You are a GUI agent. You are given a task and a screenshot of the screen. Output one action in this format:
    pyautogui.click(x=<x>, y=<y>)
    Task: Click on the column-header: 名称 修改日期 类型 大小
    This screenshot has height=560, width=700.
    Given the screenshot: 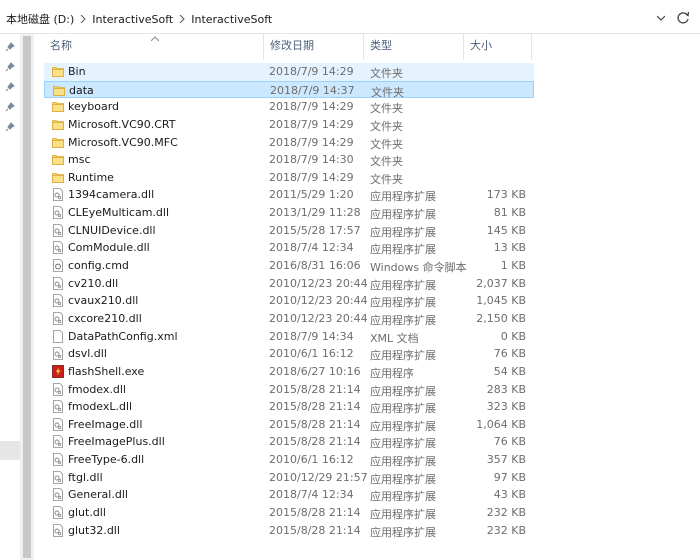 What is the action you would take?
    pyautogui.click(x=367, y=47)
    